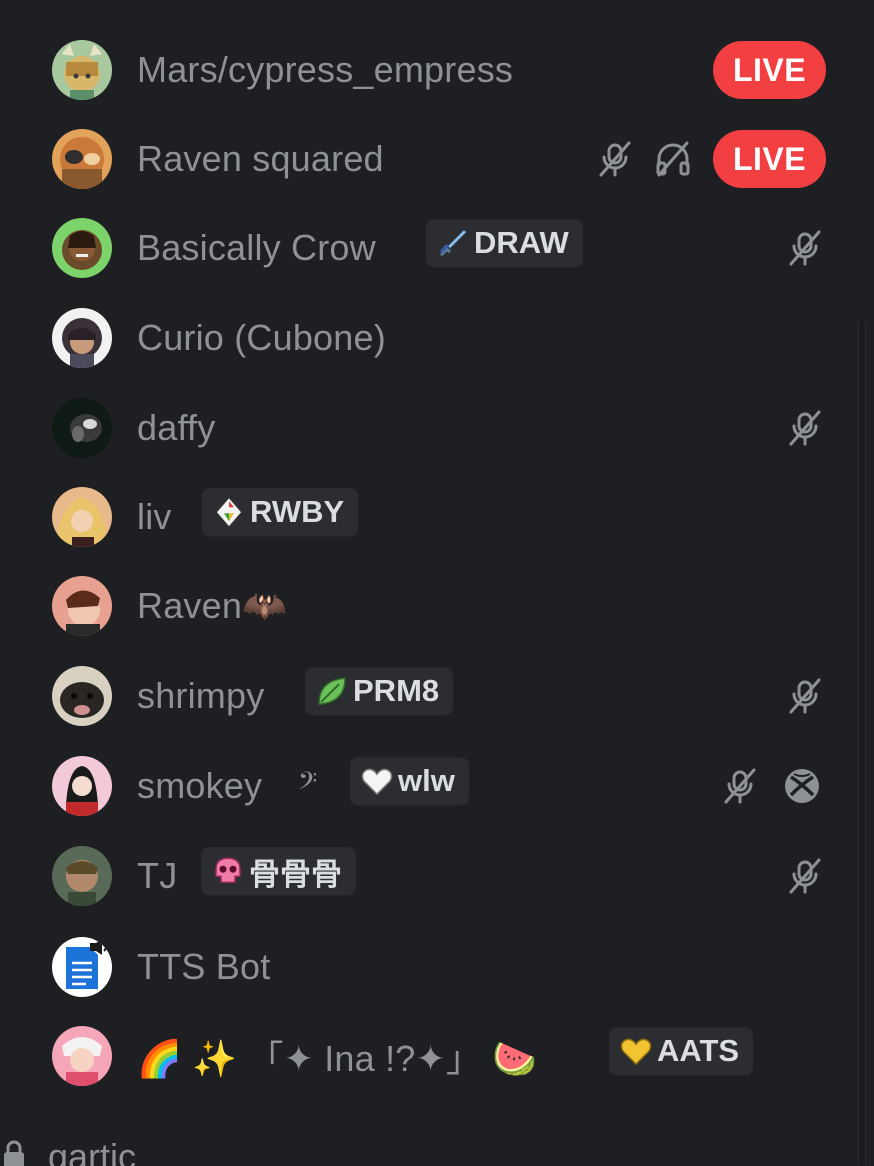 Image resolution: width=874 pixels, height=1166 pixels. I want to click on member-row: 🌈 ✨ 「✦ Ina !?✦」 🍉 AATS, so click(440, 1056).